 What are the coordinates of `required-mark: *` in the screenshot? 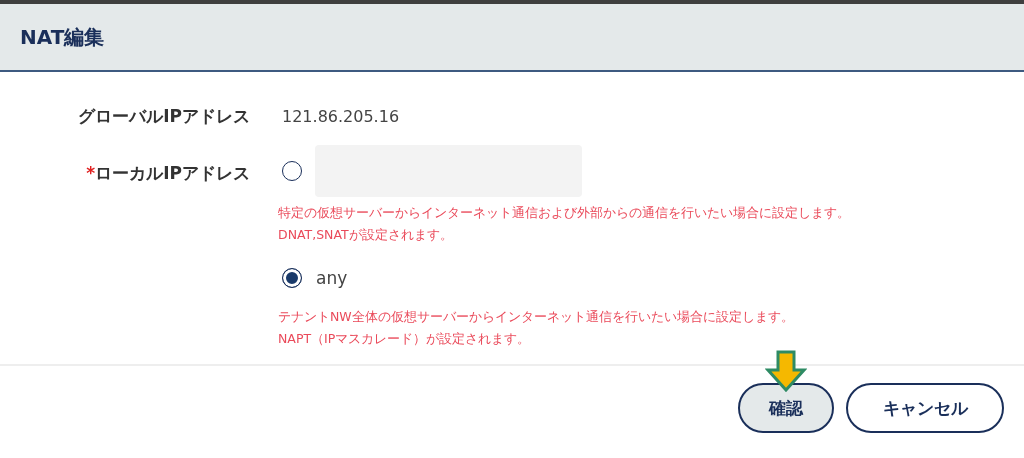 It's located at (91, 173).